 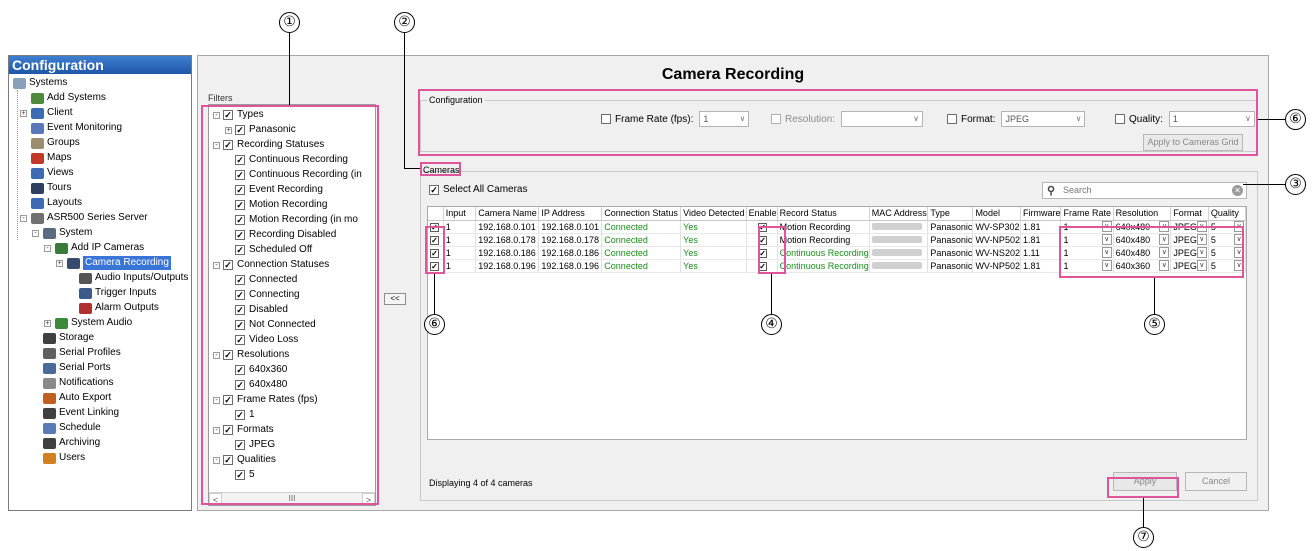 What do you see at coordinates (280, 235) in the screenshot?
I see `filter-item: ✓ Recording Disabled` at bounding box center [280, 235].